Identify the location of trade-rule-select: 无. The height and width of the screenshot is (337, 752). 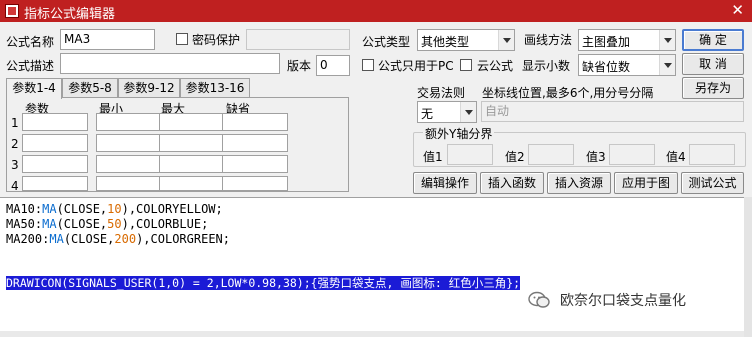
(447, 112).